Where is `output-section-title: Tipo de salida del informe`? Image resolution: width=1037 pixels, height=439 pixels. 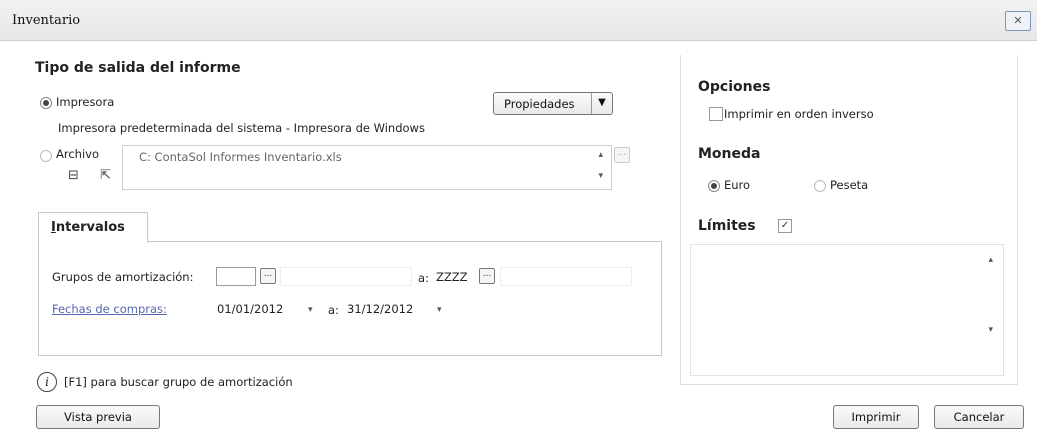
output-section-title: Tipo de salida del informe is located at coordinates (138, 68).